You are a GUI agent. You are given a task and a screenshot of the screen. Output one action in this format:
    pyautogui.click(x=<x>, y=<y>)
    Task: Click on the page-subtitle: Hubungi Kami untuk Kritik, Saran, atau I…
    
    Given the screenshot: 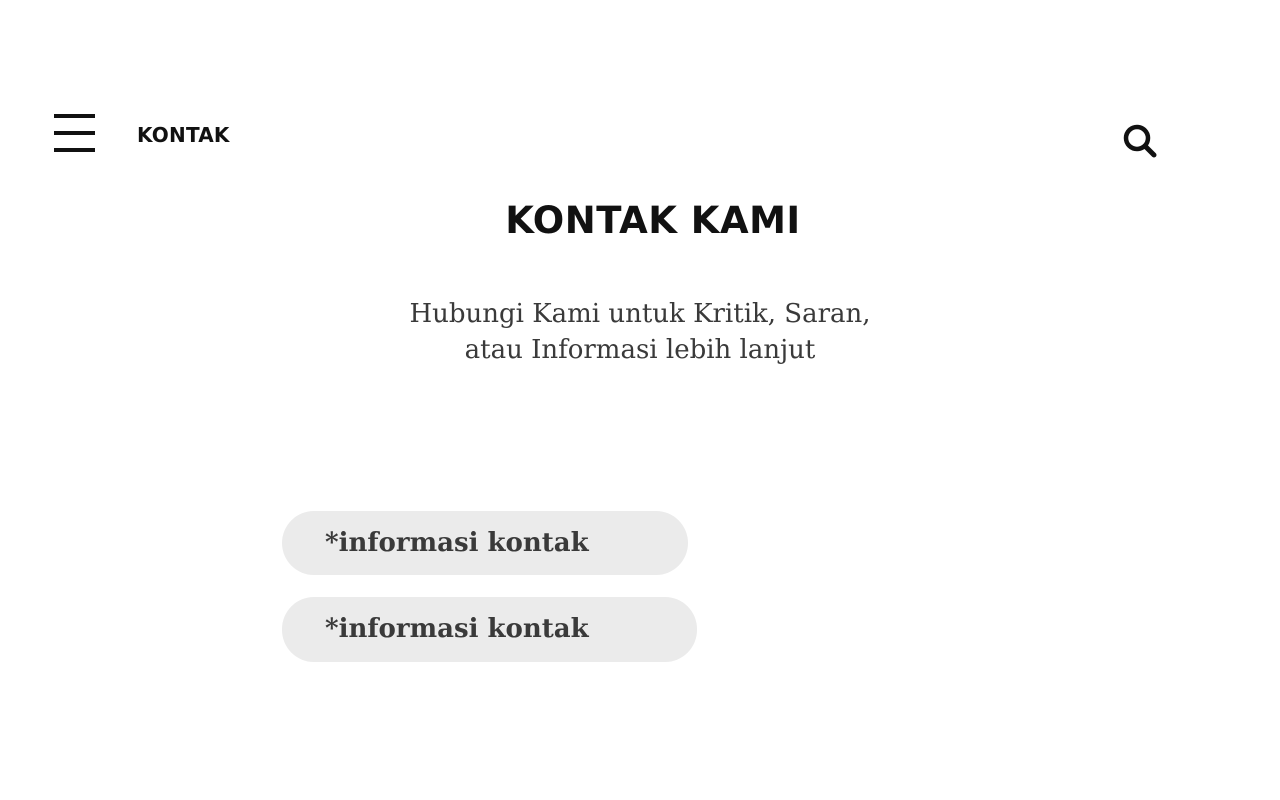 What is the action you would take?
    pyautogui.click(x=640, y=332)
    